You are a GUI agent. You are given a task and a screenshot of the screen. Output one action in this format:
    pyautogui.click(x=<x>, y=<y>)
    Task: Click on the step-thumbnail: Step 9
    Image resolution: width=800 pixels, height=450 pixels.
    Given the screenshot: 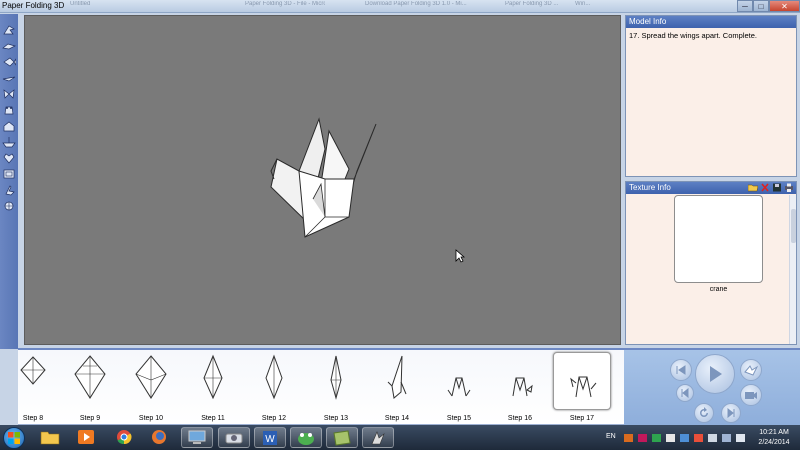 What is the action you would take?
    pyautogui.click(x=90, y=389)
    